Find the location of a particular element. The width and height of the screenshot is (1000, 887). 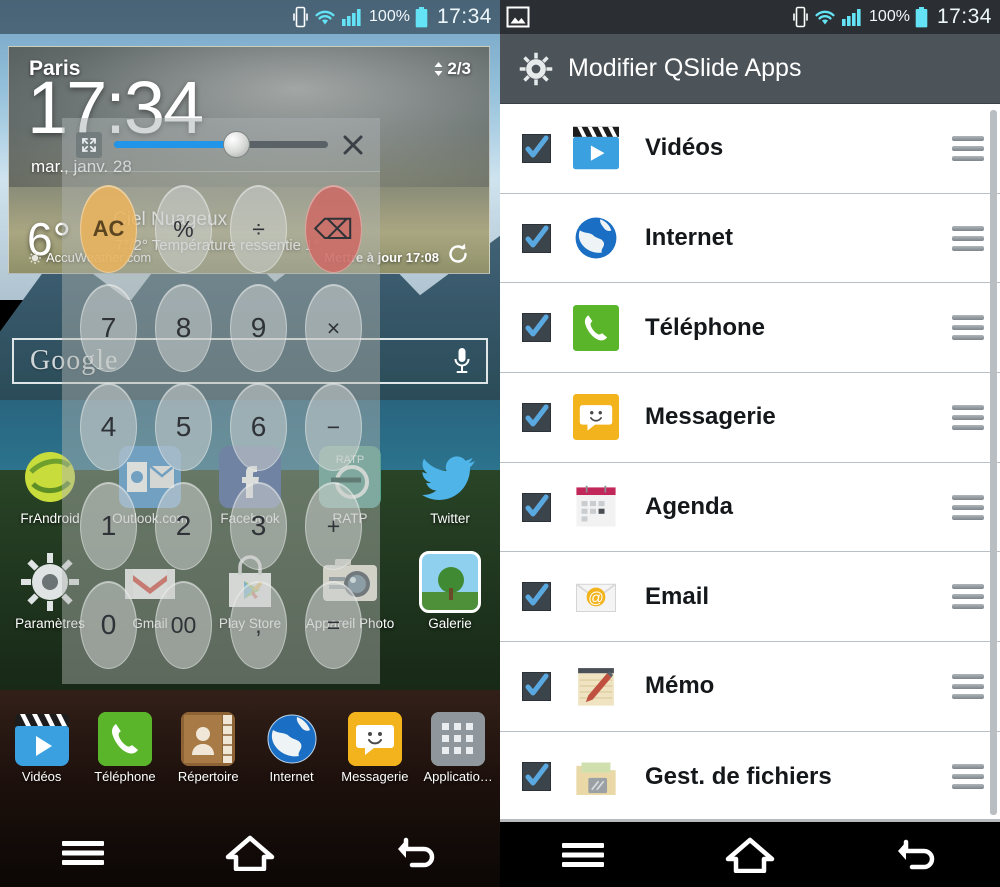

checkbox-vid-os is located at coordinates (536, 148).